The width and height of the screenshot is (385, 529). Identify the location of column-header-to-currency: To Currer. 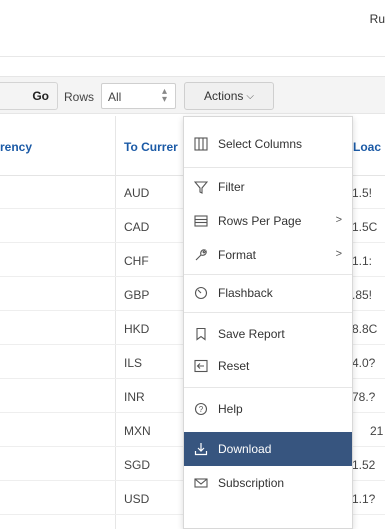
(151, 147).